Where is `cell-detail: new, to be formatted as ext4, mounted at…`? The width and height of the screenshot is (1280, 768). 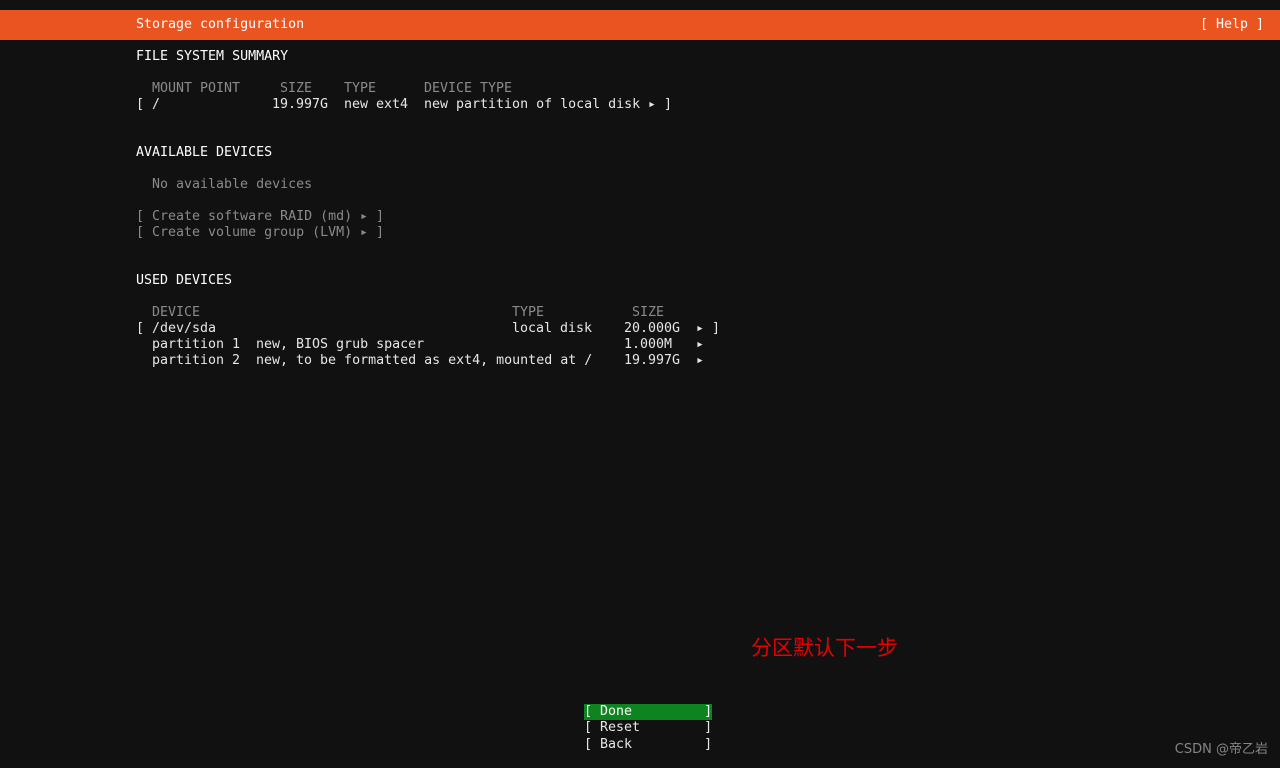
cell-detail: new, to be formatted as ext4, mounted at… is located at coordinates (424, 360).